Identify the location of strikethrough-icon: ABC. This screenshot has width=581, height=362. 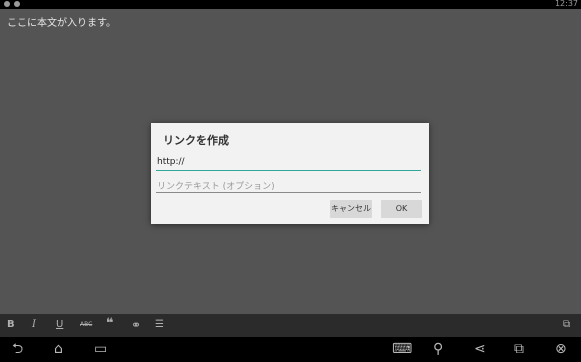
(86, 325).